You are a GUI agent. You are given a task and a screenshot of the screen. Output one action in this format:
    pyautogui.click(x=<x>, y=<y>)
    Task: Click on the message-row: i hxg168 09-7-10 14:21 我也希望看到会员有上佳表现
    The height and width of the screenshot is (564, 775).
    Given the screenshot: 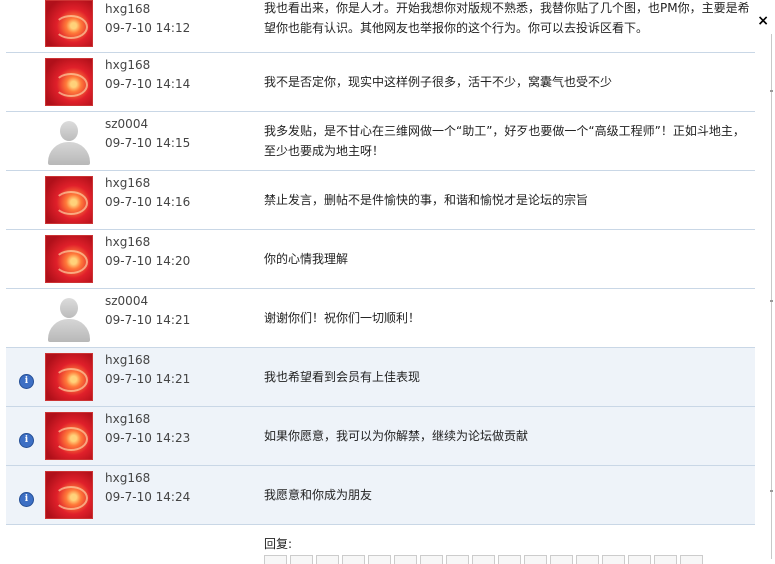 What is the action you would take?
    pyautogui.click(x=380, y=377)
    